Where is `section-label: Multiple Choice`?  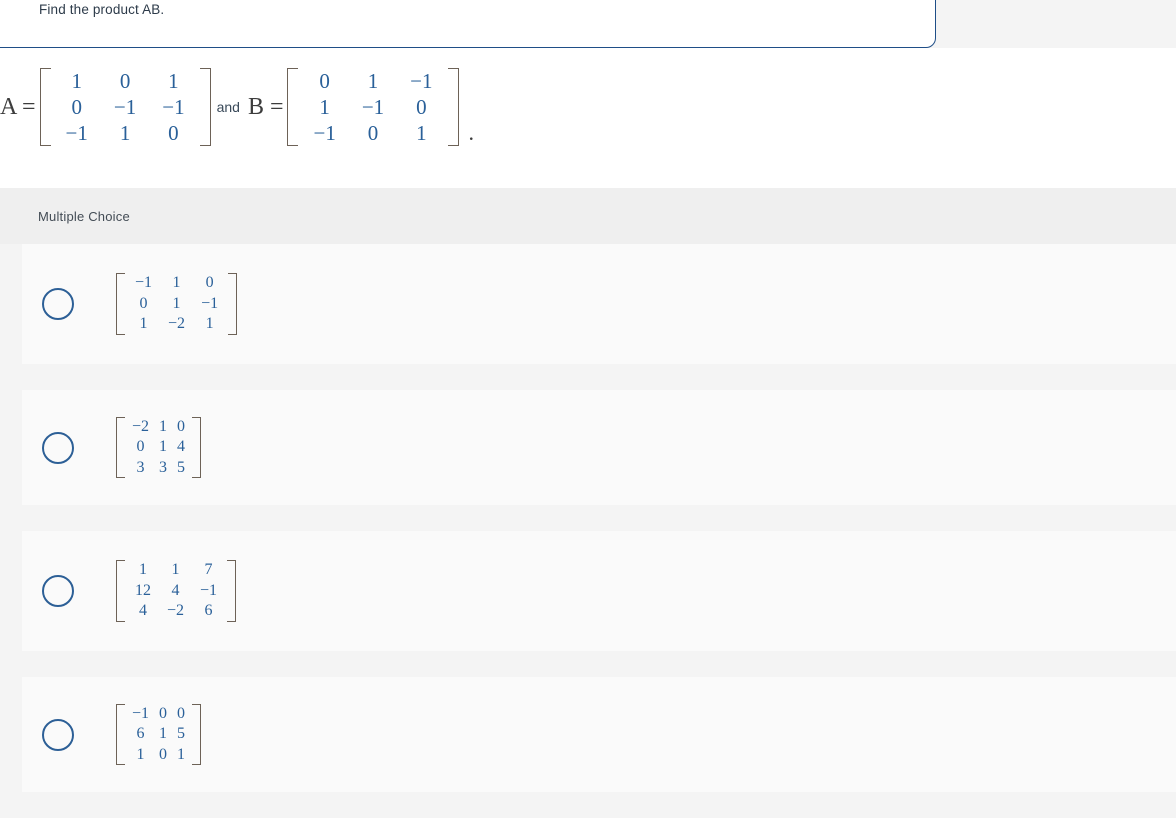 section-label: Multiple Choice is located at coordinates (84, 216).